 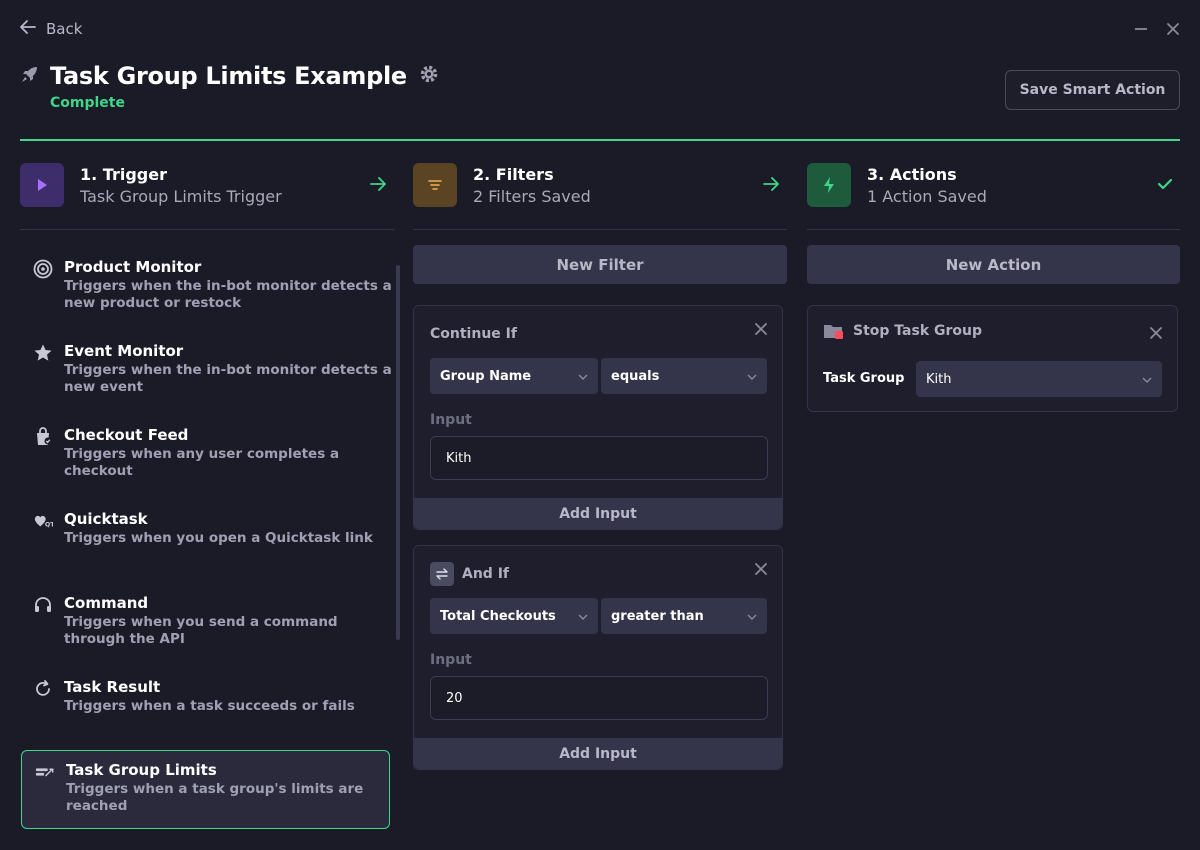 What do you see at coordinates (485, 574) in the screenshot?
I see `filter-label: And If` at bounding box center [485, 574].